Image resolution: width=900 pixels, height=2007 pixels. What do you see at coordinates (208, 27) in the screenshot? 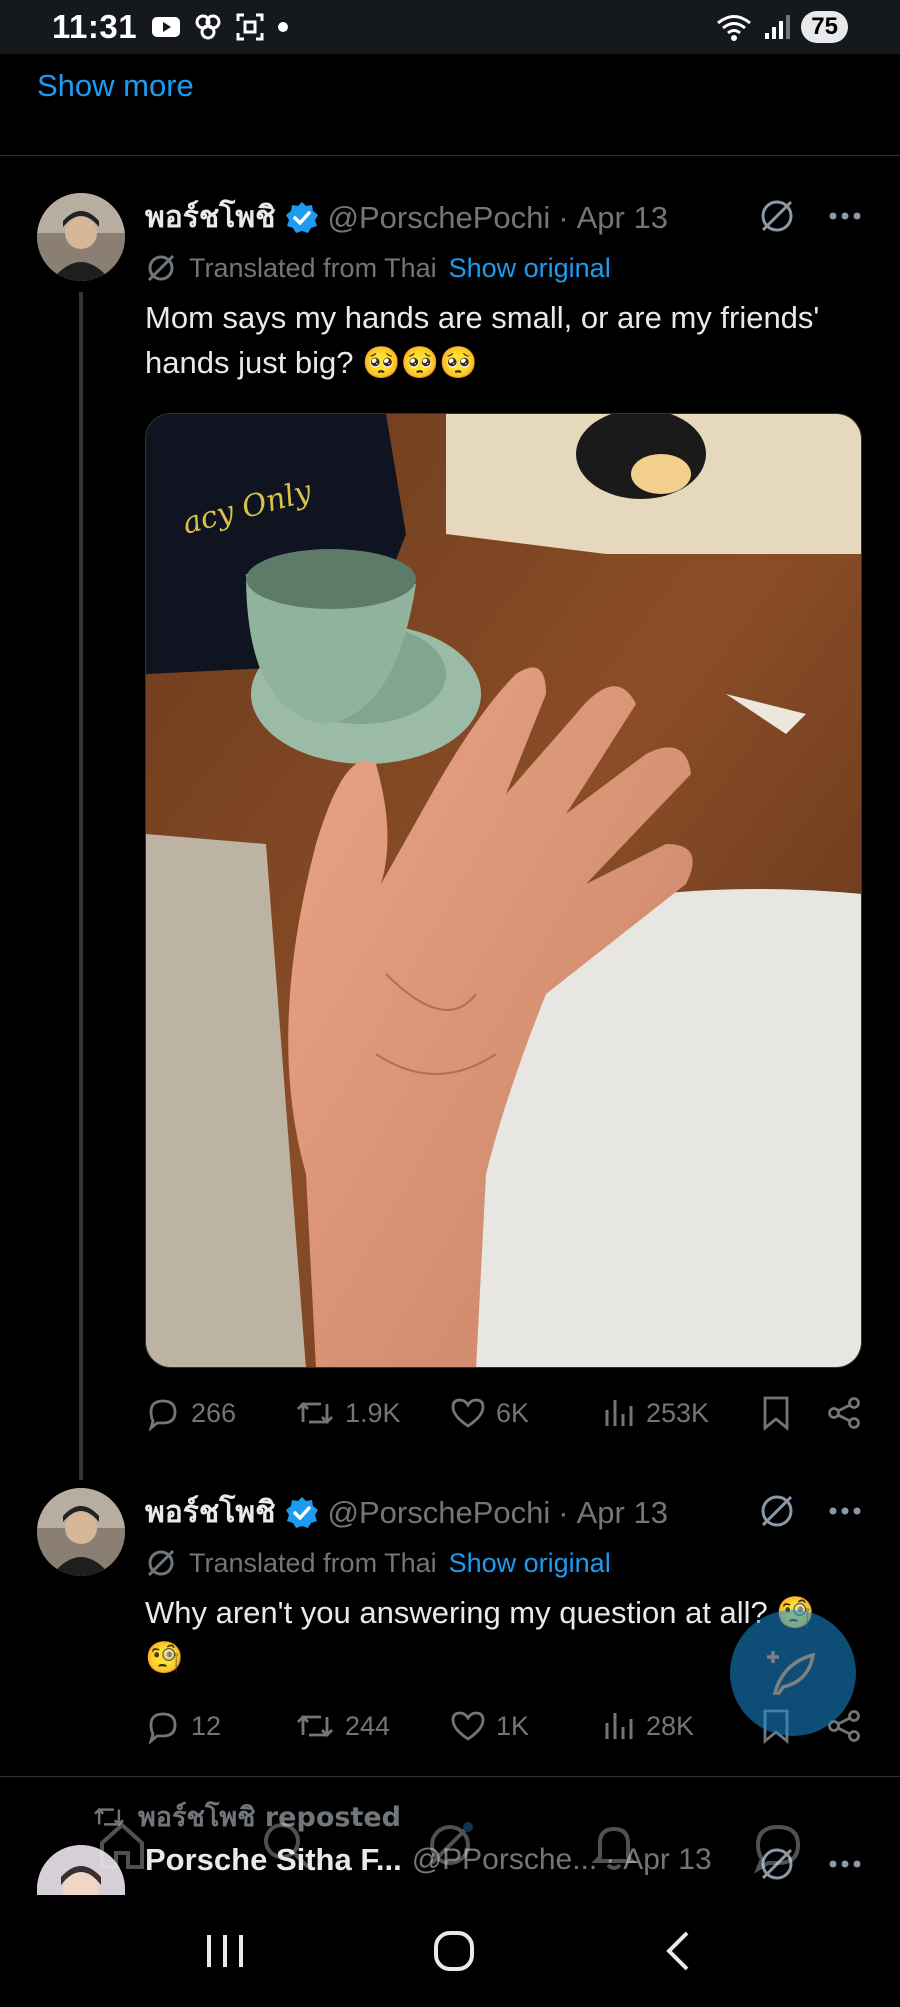
I see `app-notification-icon` at bounding box center [208, 27].